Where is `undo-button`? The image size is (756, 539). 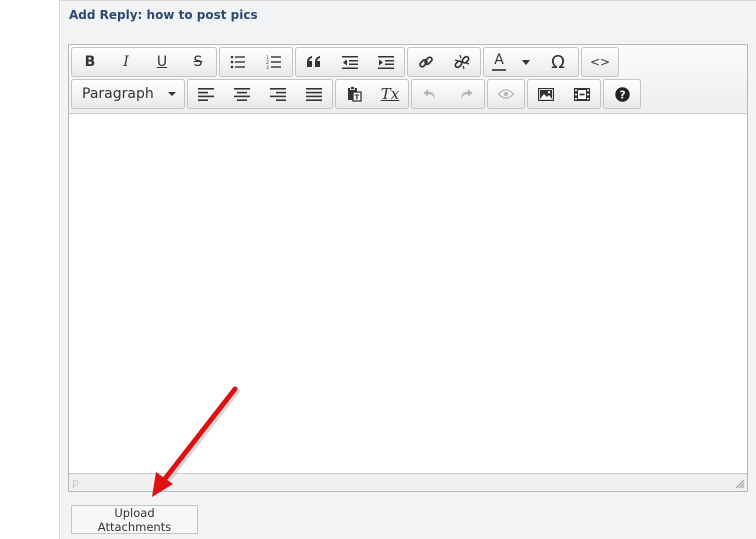
undo-button is located at coordinates (430, 94).